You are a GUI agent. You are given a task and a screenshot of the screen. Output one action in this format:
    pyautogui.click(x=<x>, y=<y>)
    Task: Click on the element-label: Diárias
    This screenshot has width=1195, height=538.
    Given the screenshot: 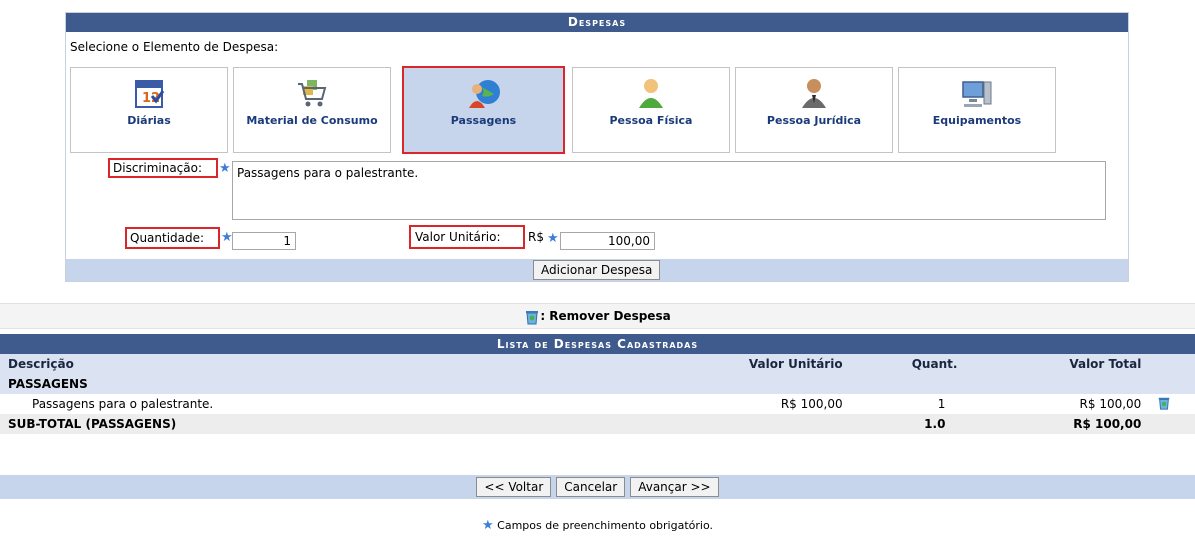 What is the action you would take?
    pyautogui.click(x=149, y=120)
    